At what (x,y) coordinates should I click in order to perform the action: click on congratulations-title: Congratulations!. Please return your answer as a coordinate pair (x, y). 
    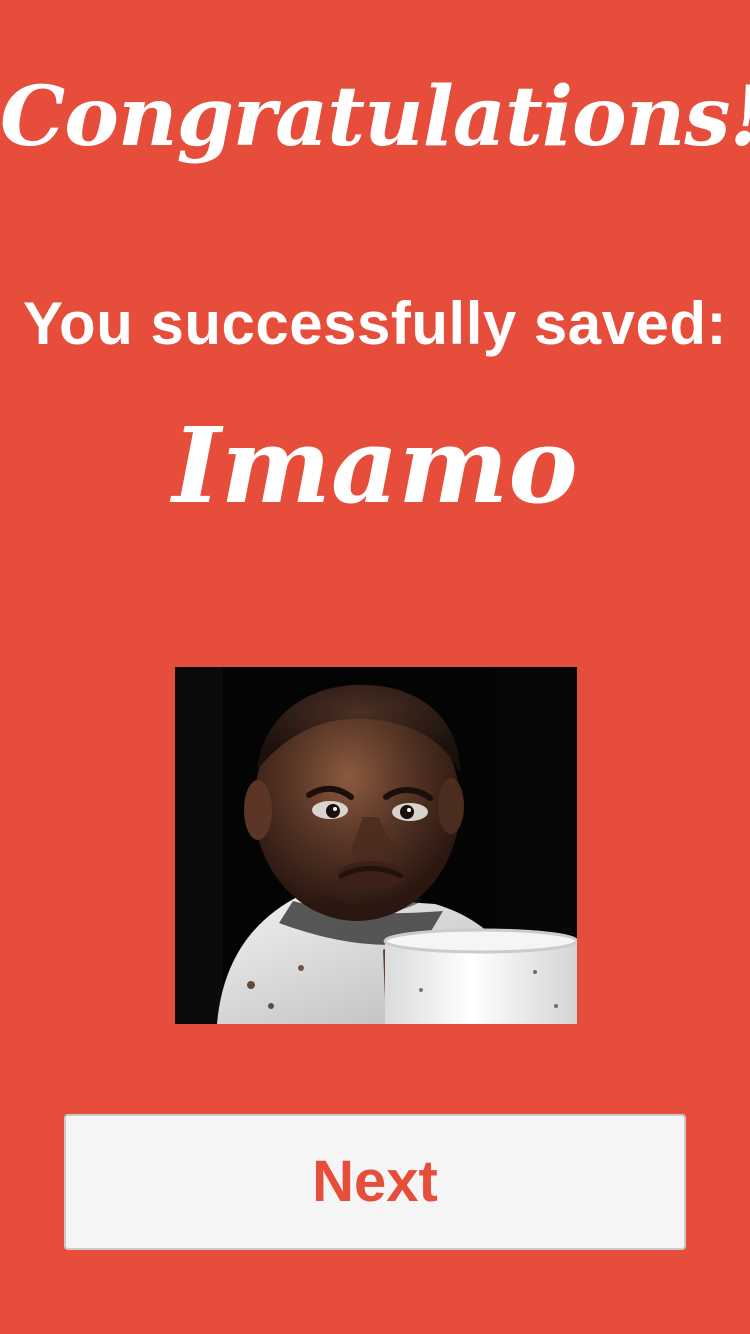
    Looking at the image, I should click on (375, 117).